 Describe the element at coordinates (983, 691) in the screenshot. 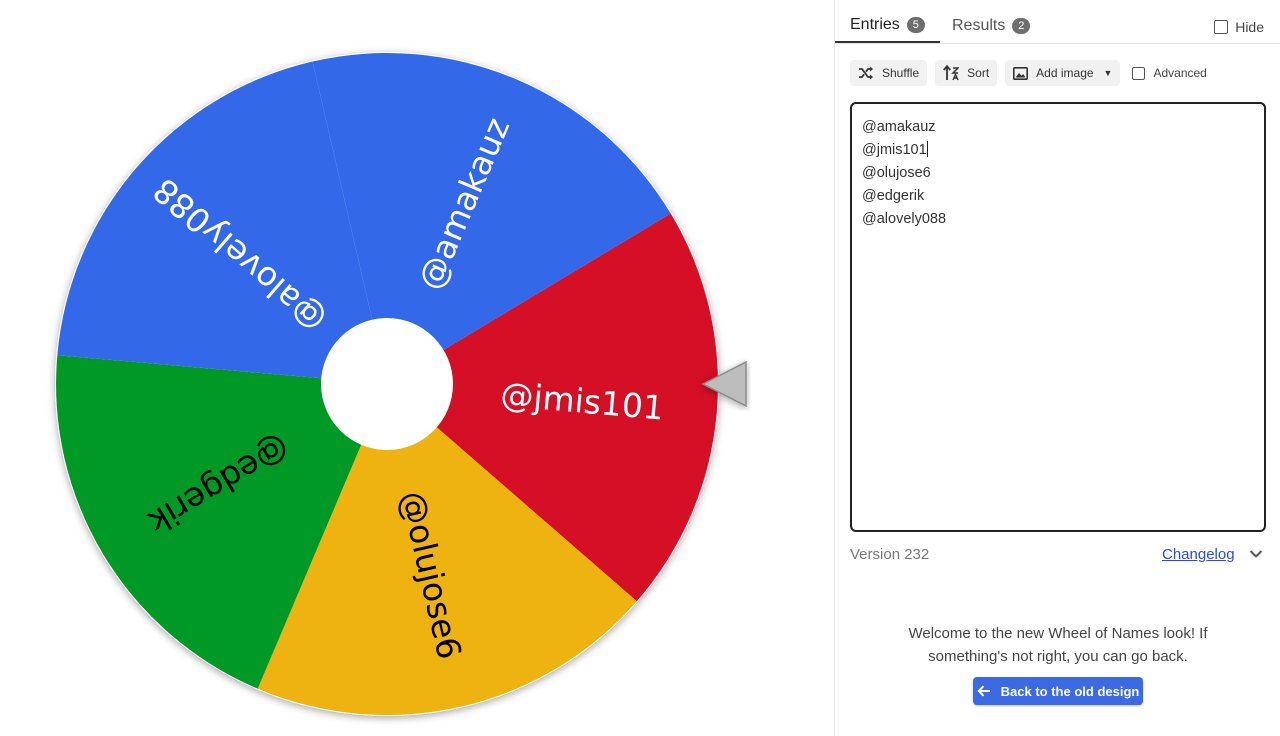

I see `arrow-left-icon` at that location.